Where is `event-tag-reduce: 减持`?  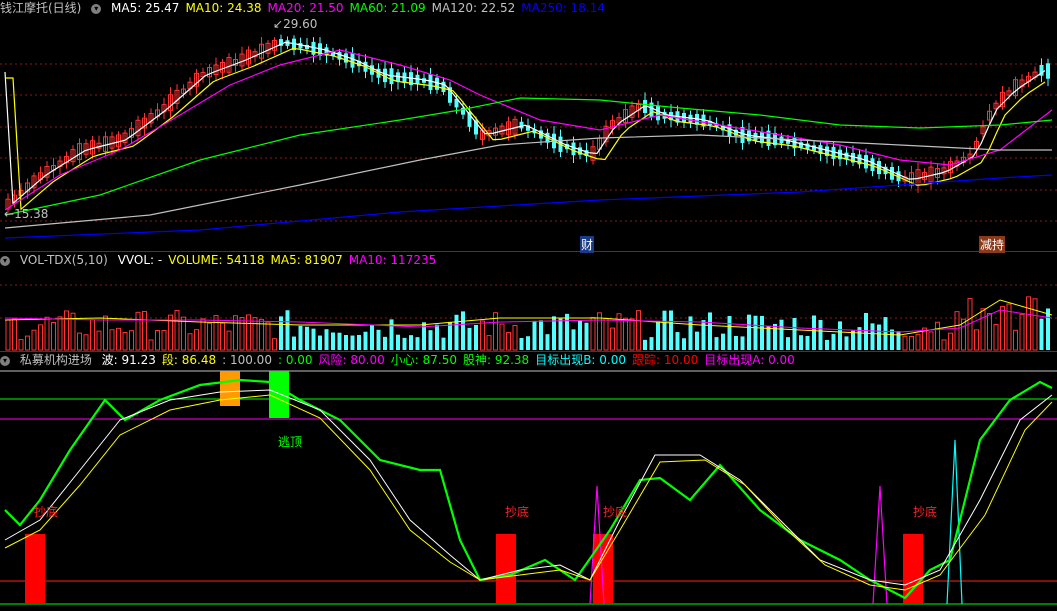 event-tag-reduce: 减持 is located at coordinates (992, 244).